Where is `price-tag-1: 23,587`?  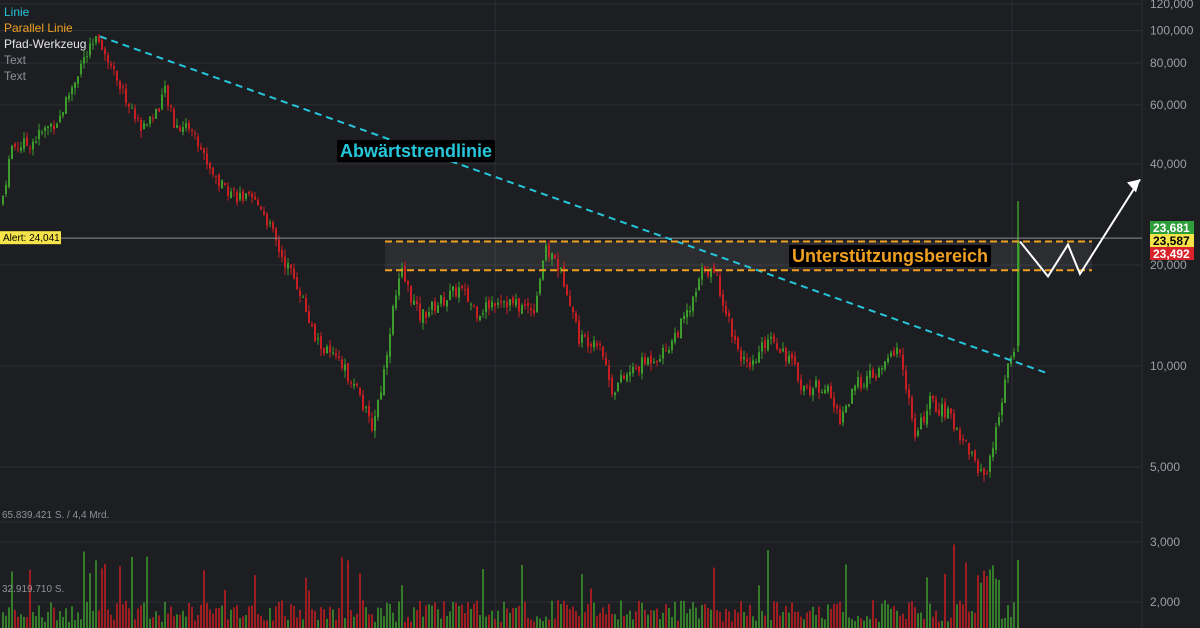 price-tag-1: 23,587 is located at coordinates (1171, 241).